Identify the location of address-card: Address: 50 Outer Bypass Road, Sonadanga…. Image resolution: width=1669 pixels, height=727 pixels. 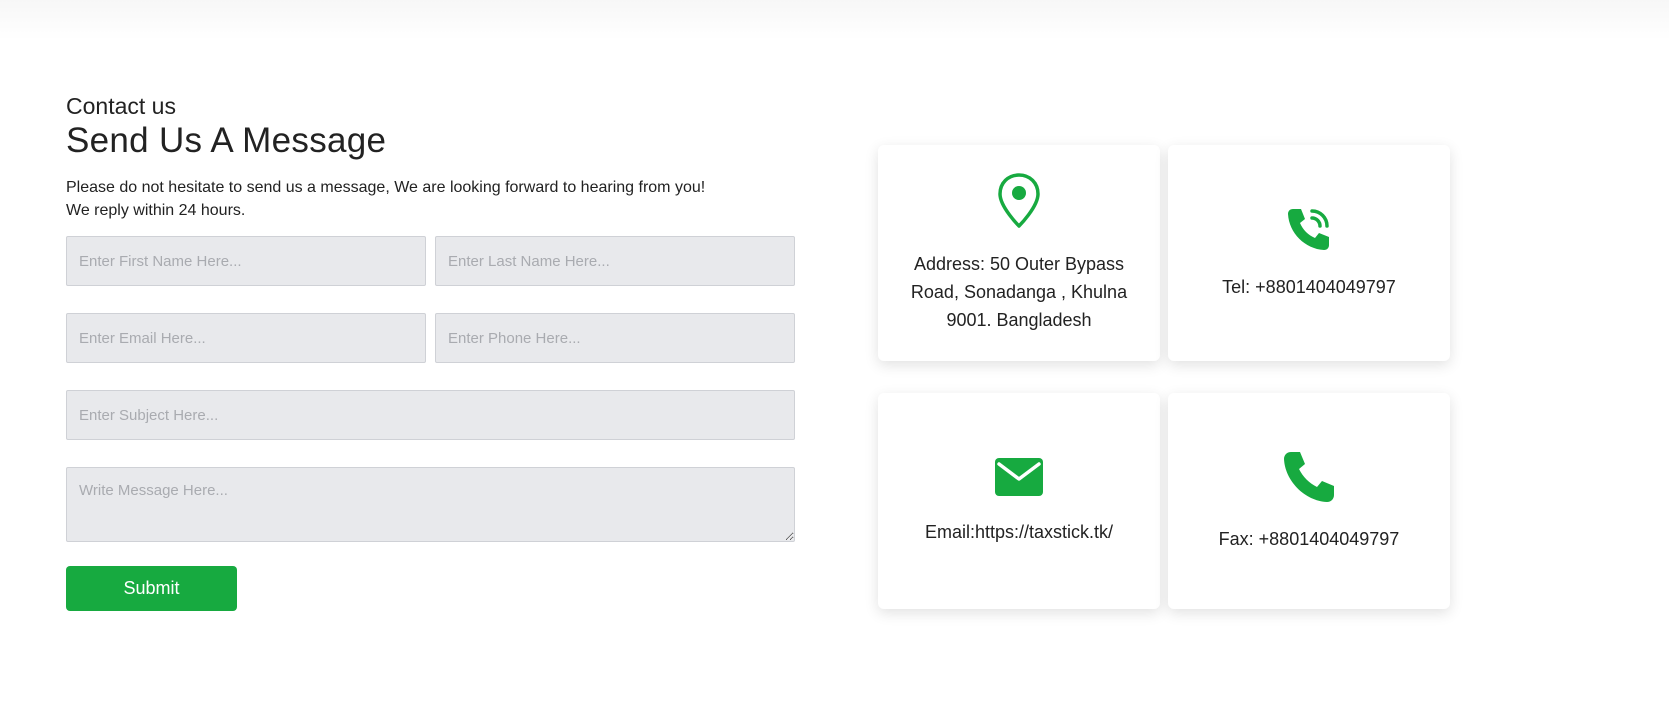
(1019, 253).